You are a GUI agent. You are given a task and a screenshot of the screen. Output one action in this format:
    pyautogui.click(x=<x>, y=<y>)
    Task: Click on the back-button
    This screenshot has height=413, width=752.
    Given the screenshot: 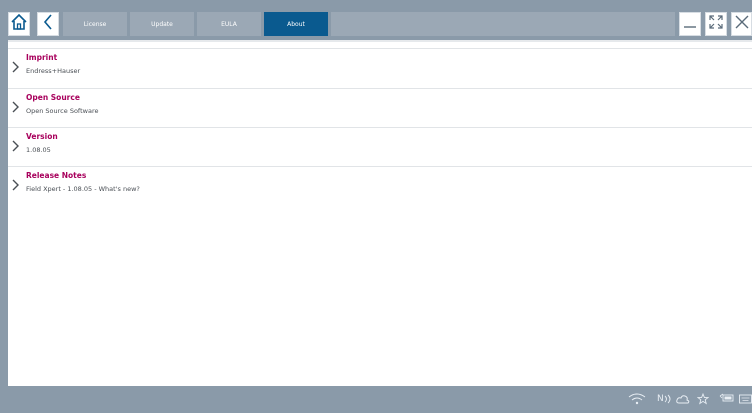 What is the action you would take?
    pyautogui.click(x=48, y=24)
    